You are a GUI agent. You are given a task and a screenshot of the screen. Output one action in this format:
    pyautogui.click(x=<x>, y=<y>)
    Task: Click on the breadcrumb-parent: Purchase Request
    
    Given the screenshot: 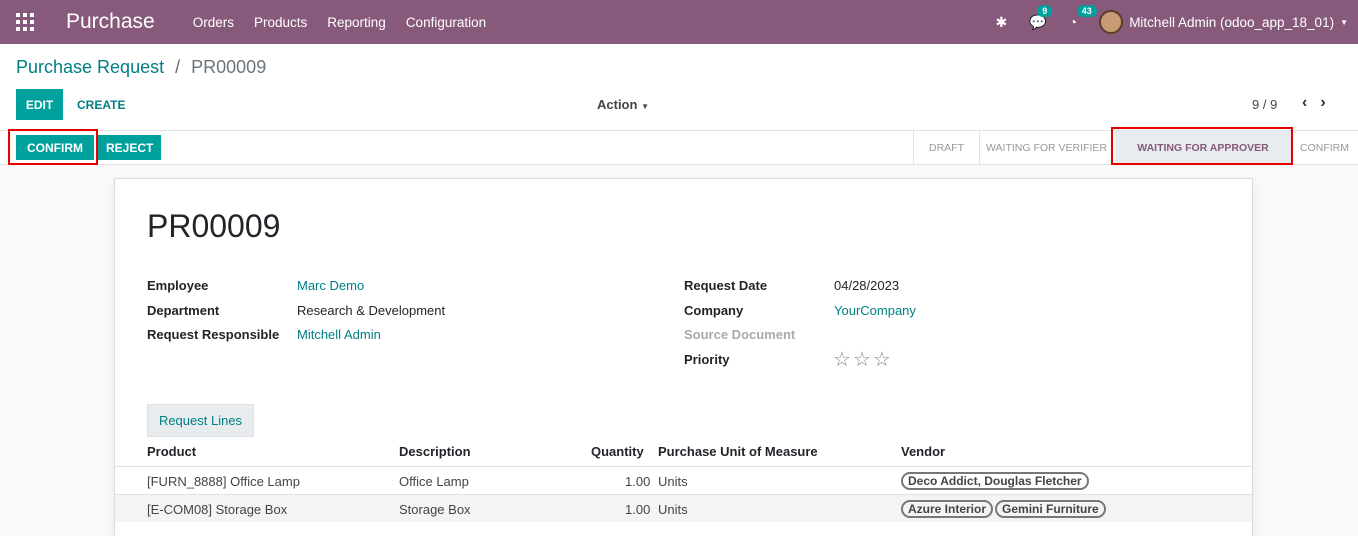 What is the action you would take?
    pyautogui.click(x=90, y=67)
    